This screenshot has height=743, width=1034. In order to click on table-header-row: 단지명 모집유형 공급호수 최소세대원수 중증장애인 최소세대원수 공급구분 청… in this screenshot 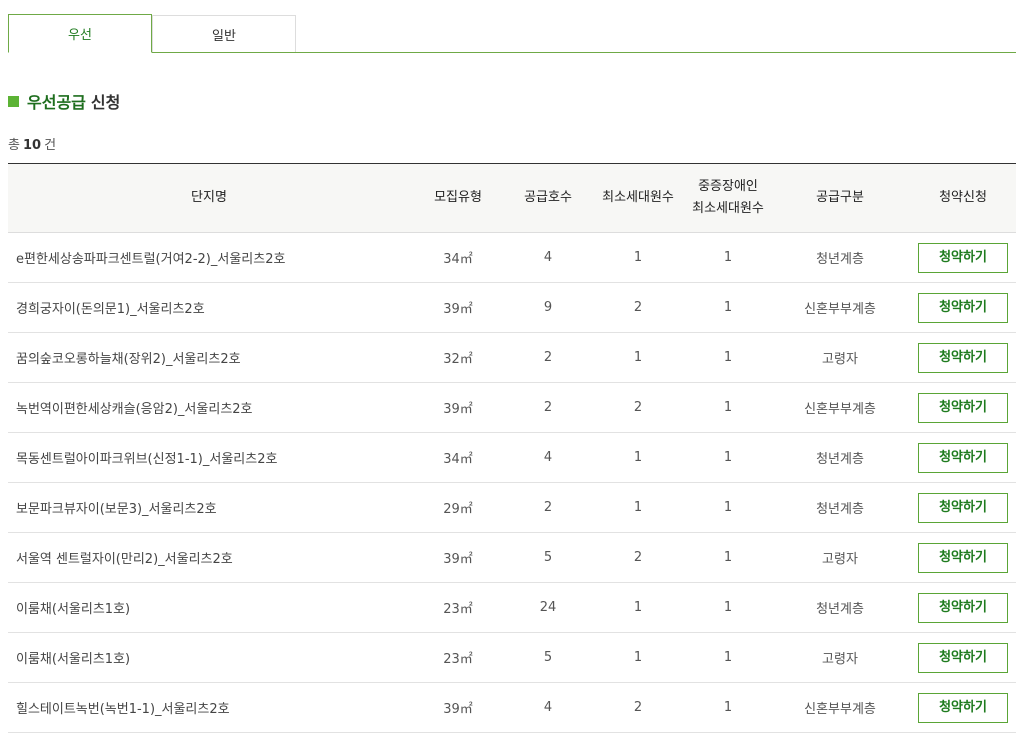, I will do `click(512, 198)`.